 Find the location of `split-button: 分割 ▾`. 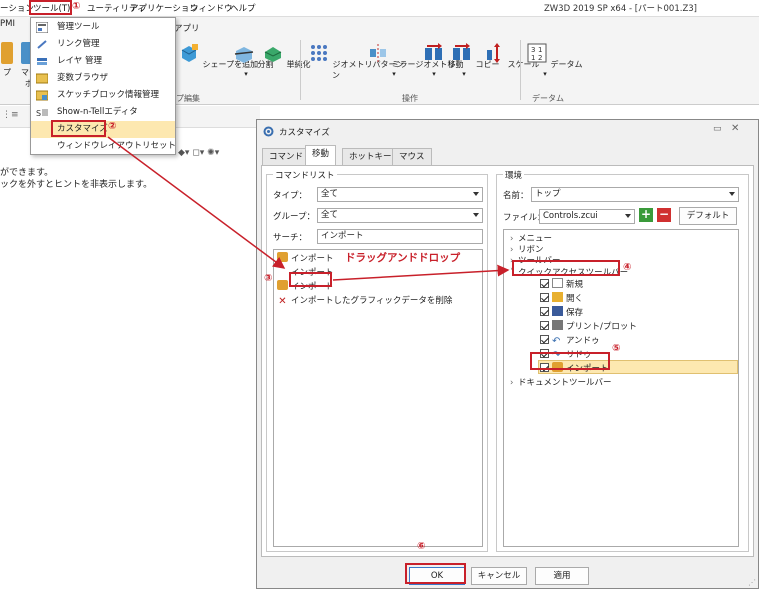

split-button: 分割 ▾ is located at coordinates (253, 60).